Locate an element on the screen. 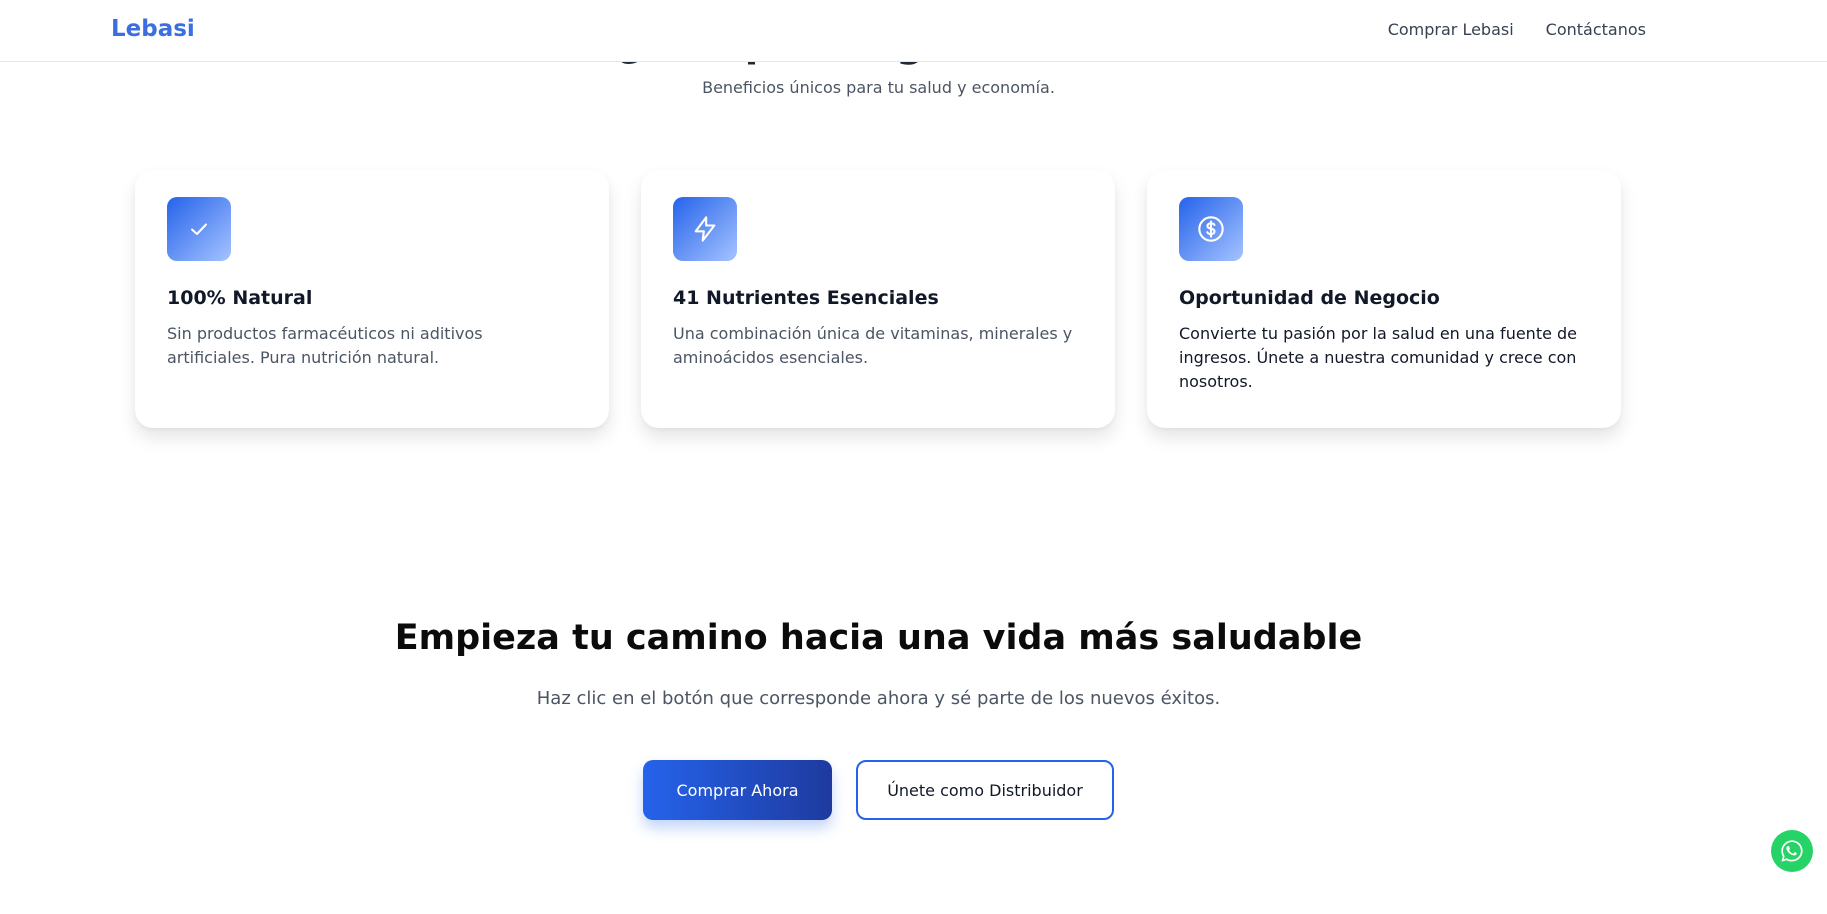 Image resolution: width=1827 pixels, height=914 pixels. cta-buttons: Comprar Ahora Únete como Distribuidor is located at coordinates (878, 790).